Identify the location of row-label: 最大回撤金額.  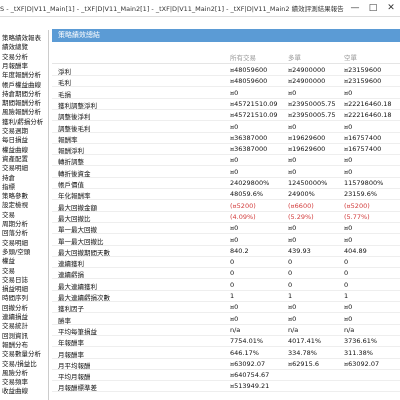
(77, 207).